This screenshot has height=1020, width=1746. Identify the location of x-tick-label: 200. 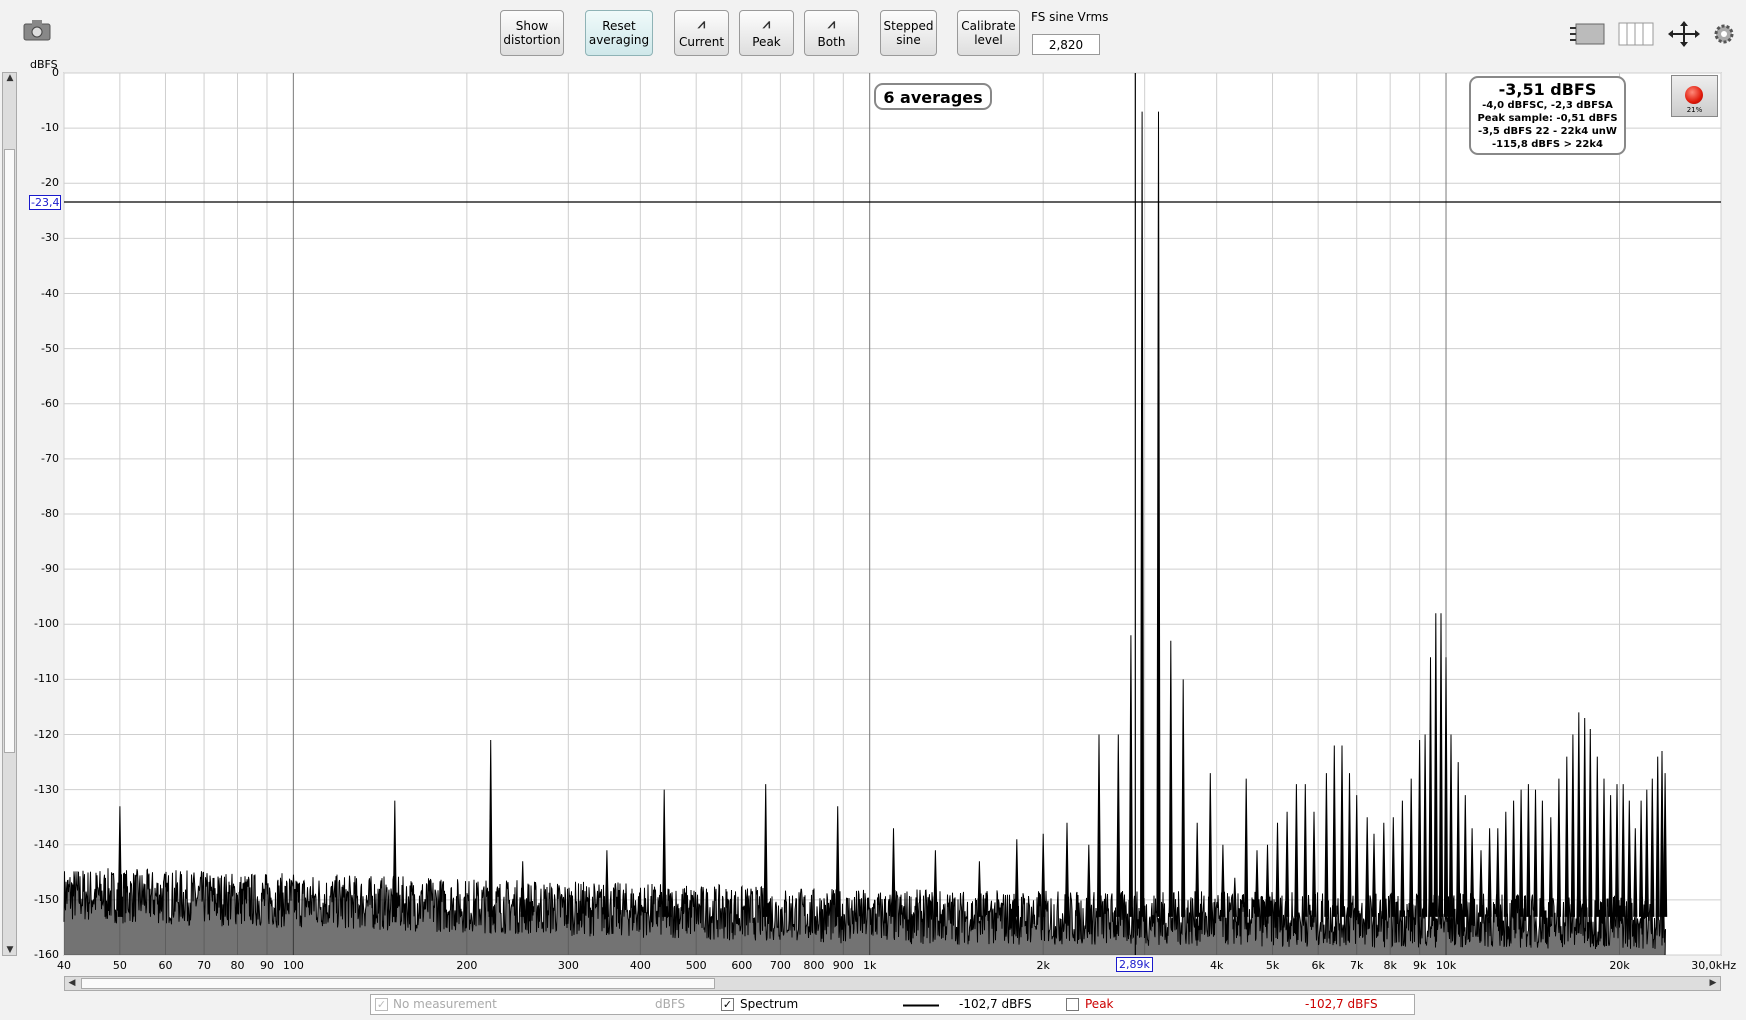
(467, 965).